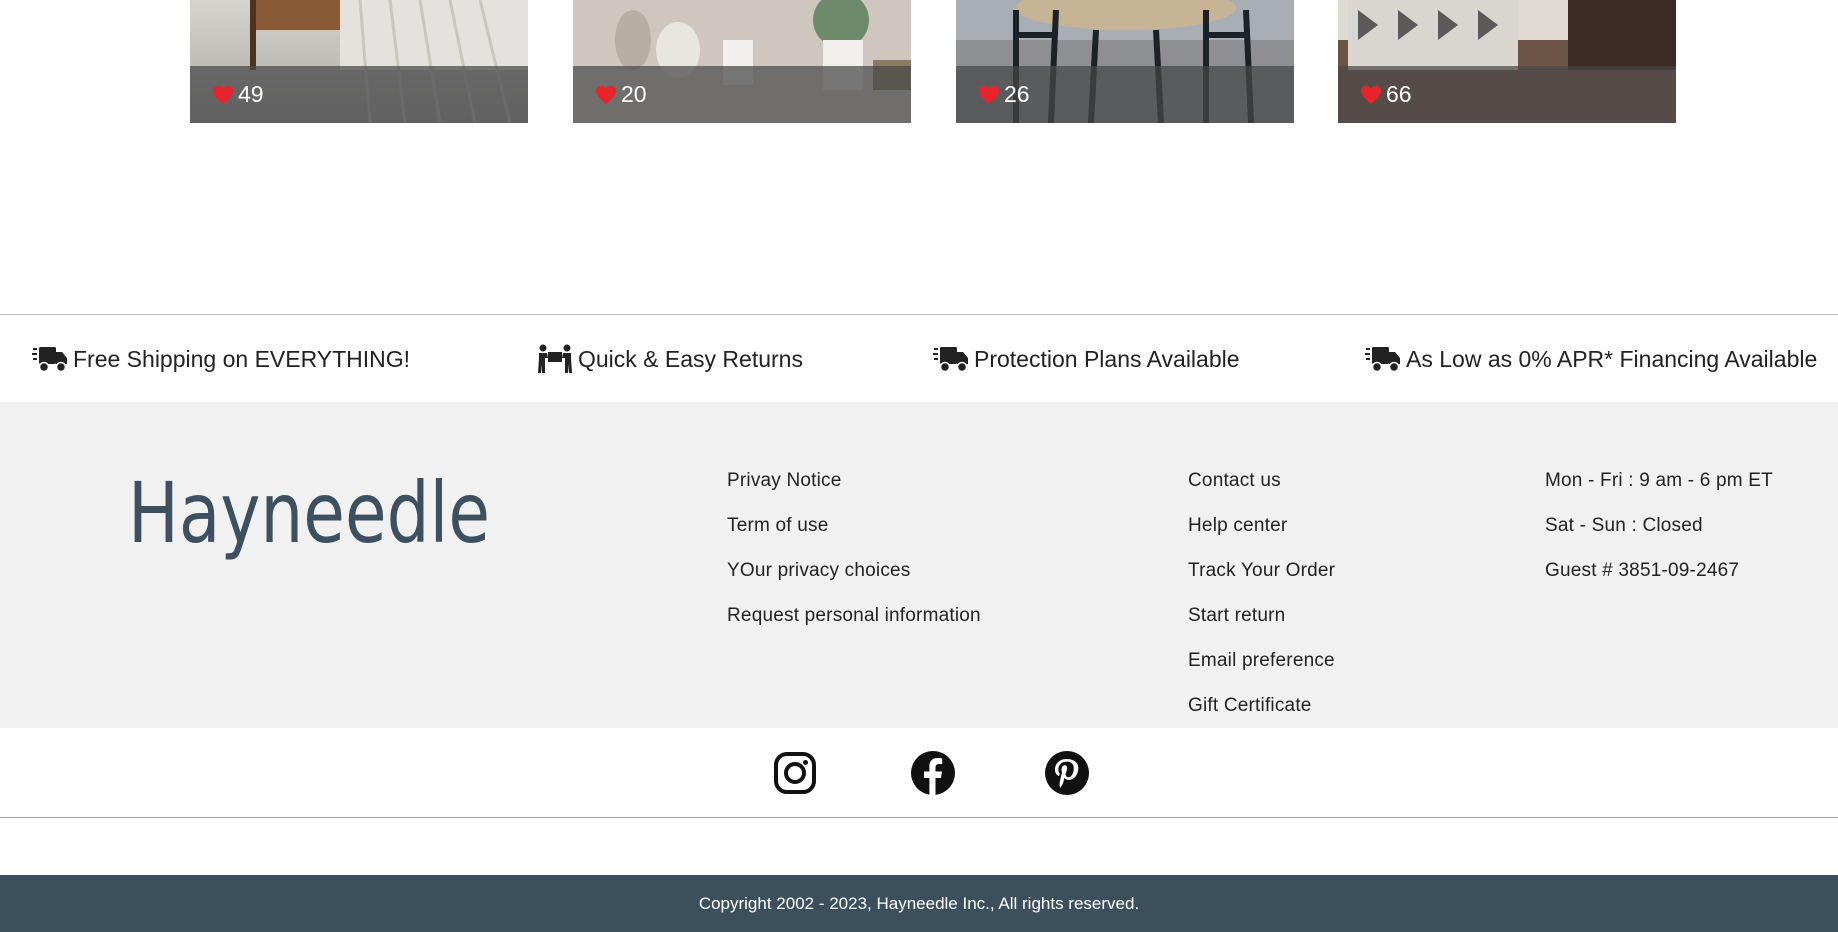  What do you see at coordinates (634, 94) in the screenshot?
I see `likes-count: 20` at bounding box center [634, 94].